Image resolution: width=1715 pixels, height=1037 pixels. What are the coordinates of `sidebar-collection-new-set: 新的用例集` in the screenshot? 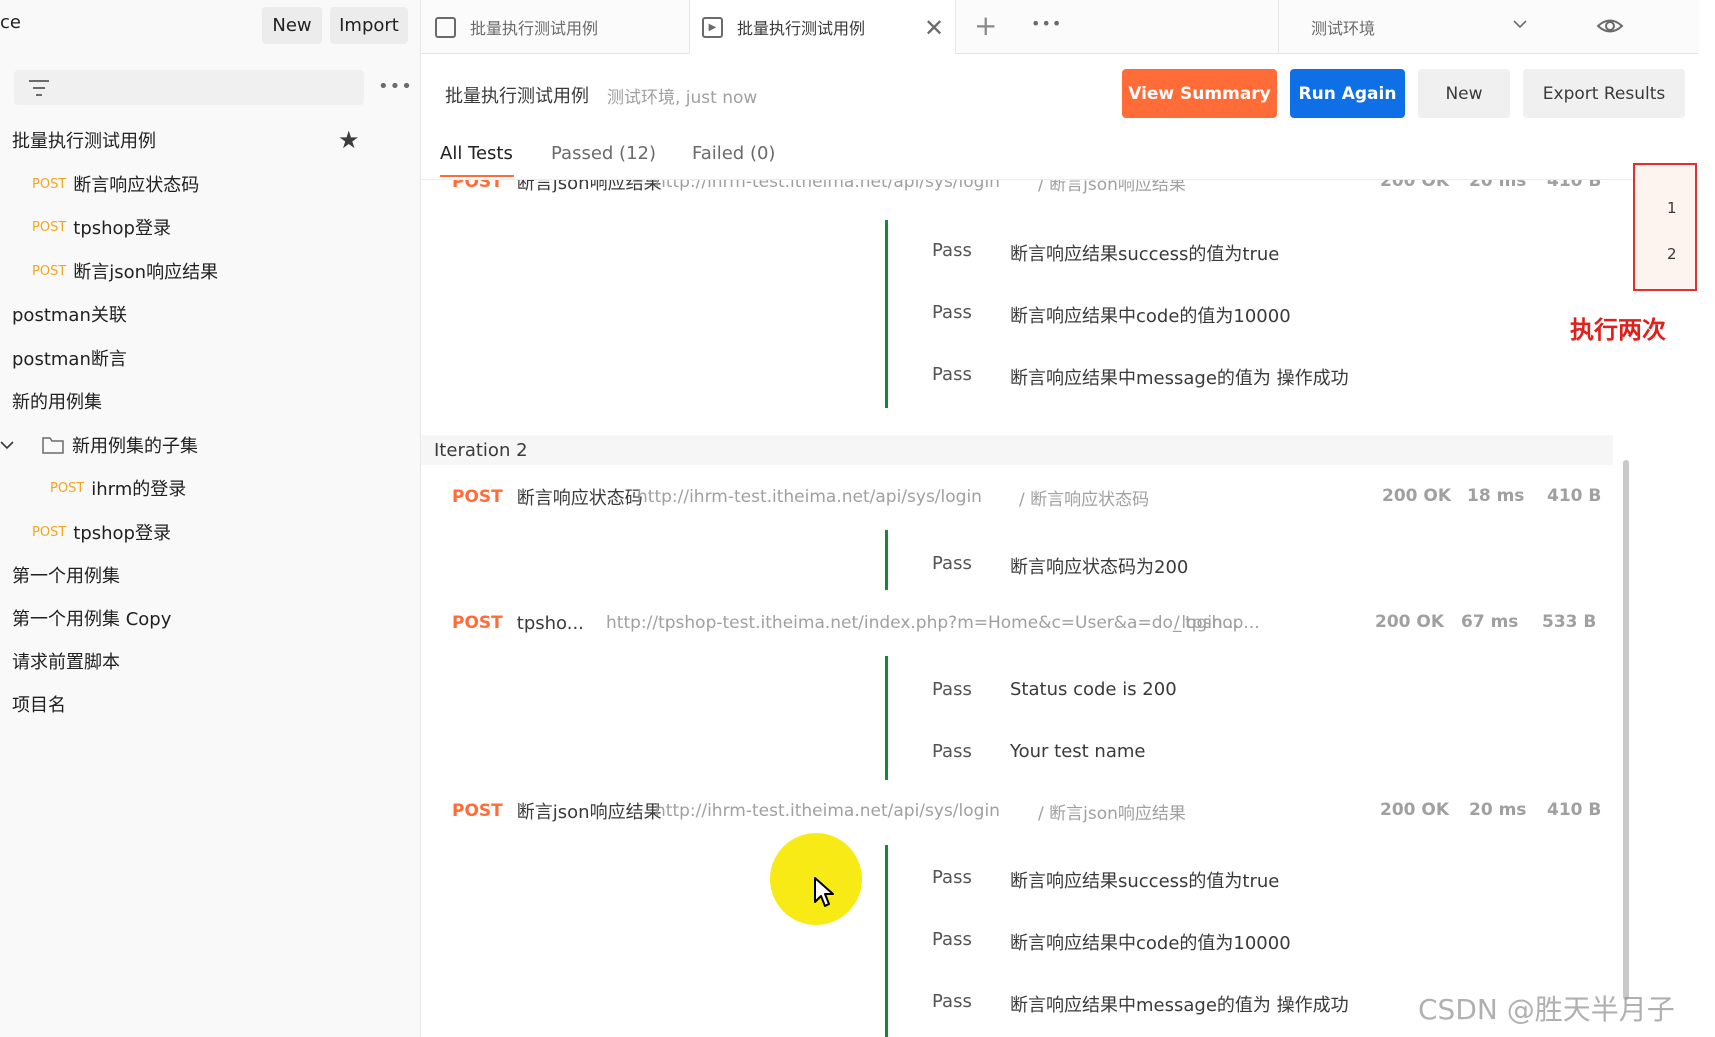 It's located at (57, 401).